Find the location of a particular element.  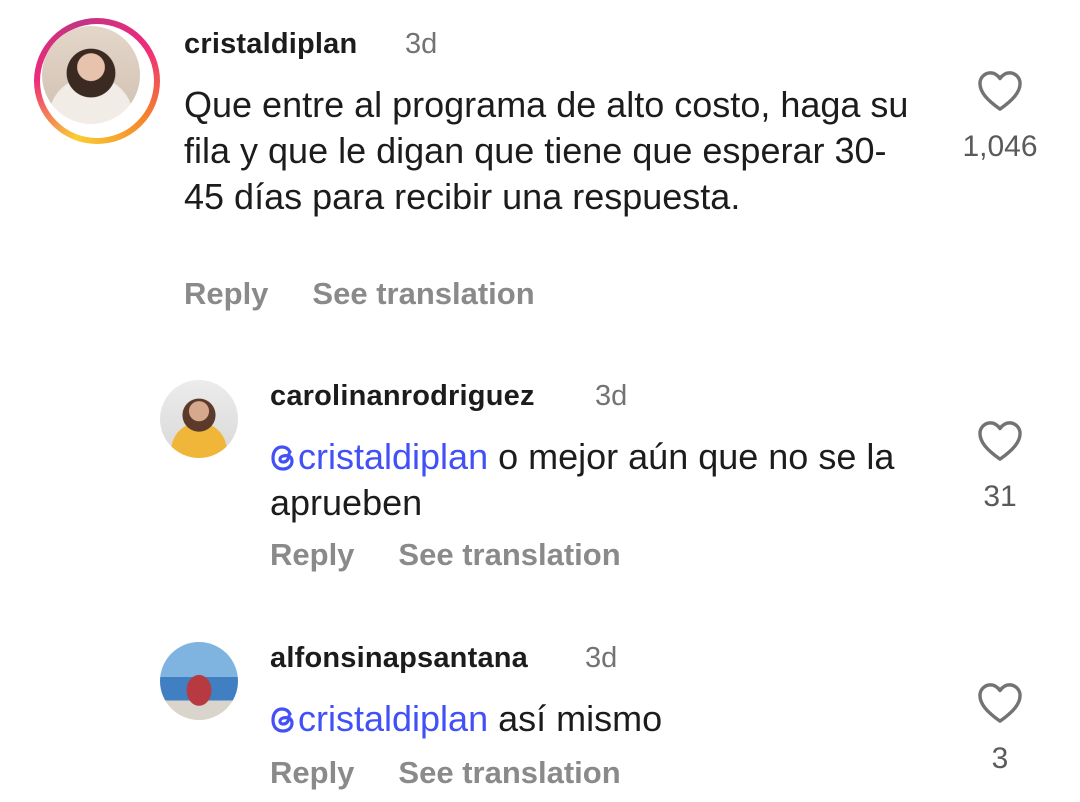

like-count: 3 is located at coordinates (1000, 758).